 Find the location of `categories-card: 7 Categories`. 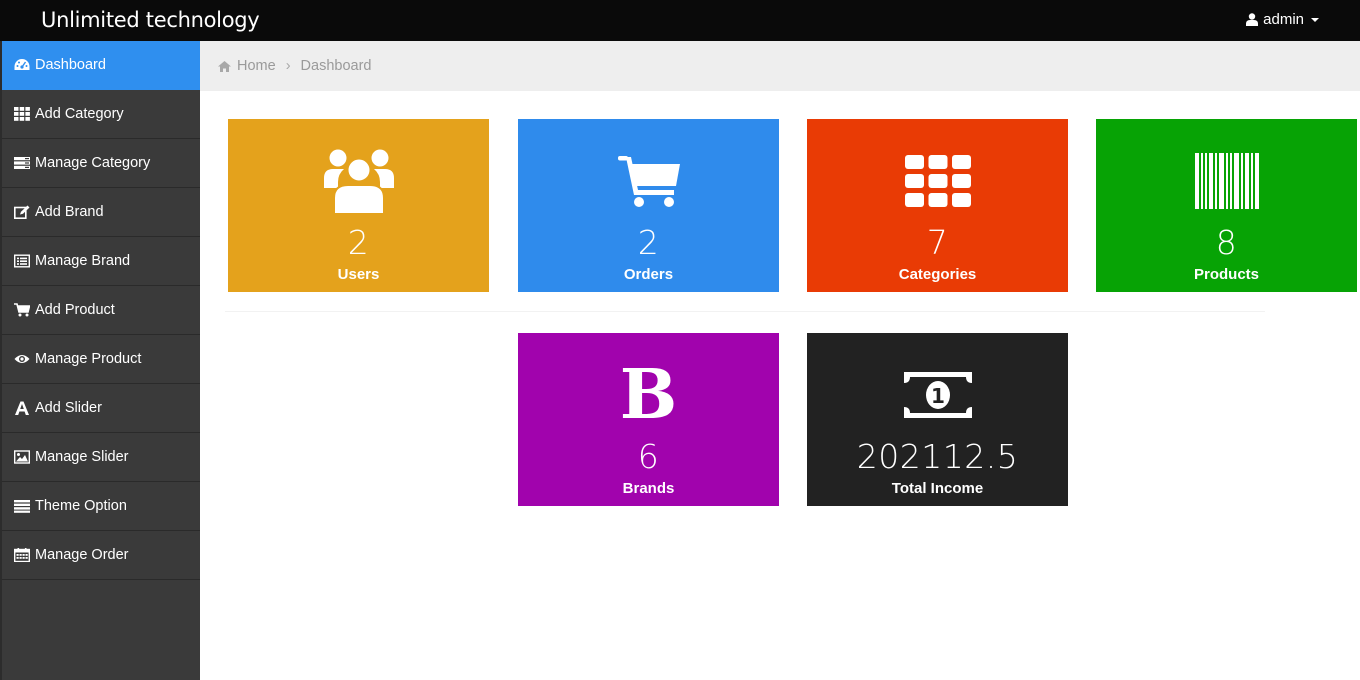

categories-card: 7 Categories is located at coordinates (937, 205).